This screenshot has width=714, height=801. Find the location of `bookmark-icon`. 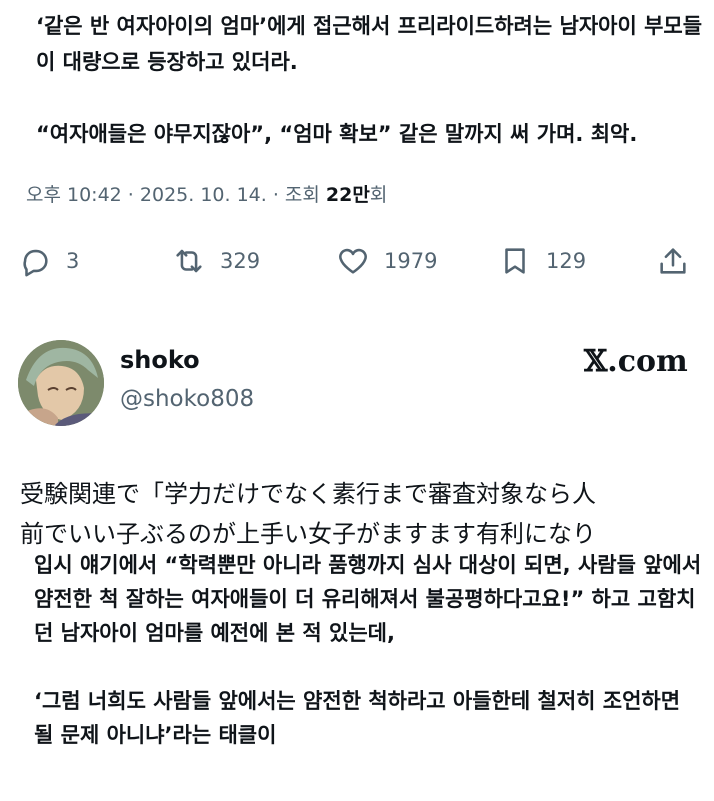

bookmark-icon is located at coordinates (515, 261).